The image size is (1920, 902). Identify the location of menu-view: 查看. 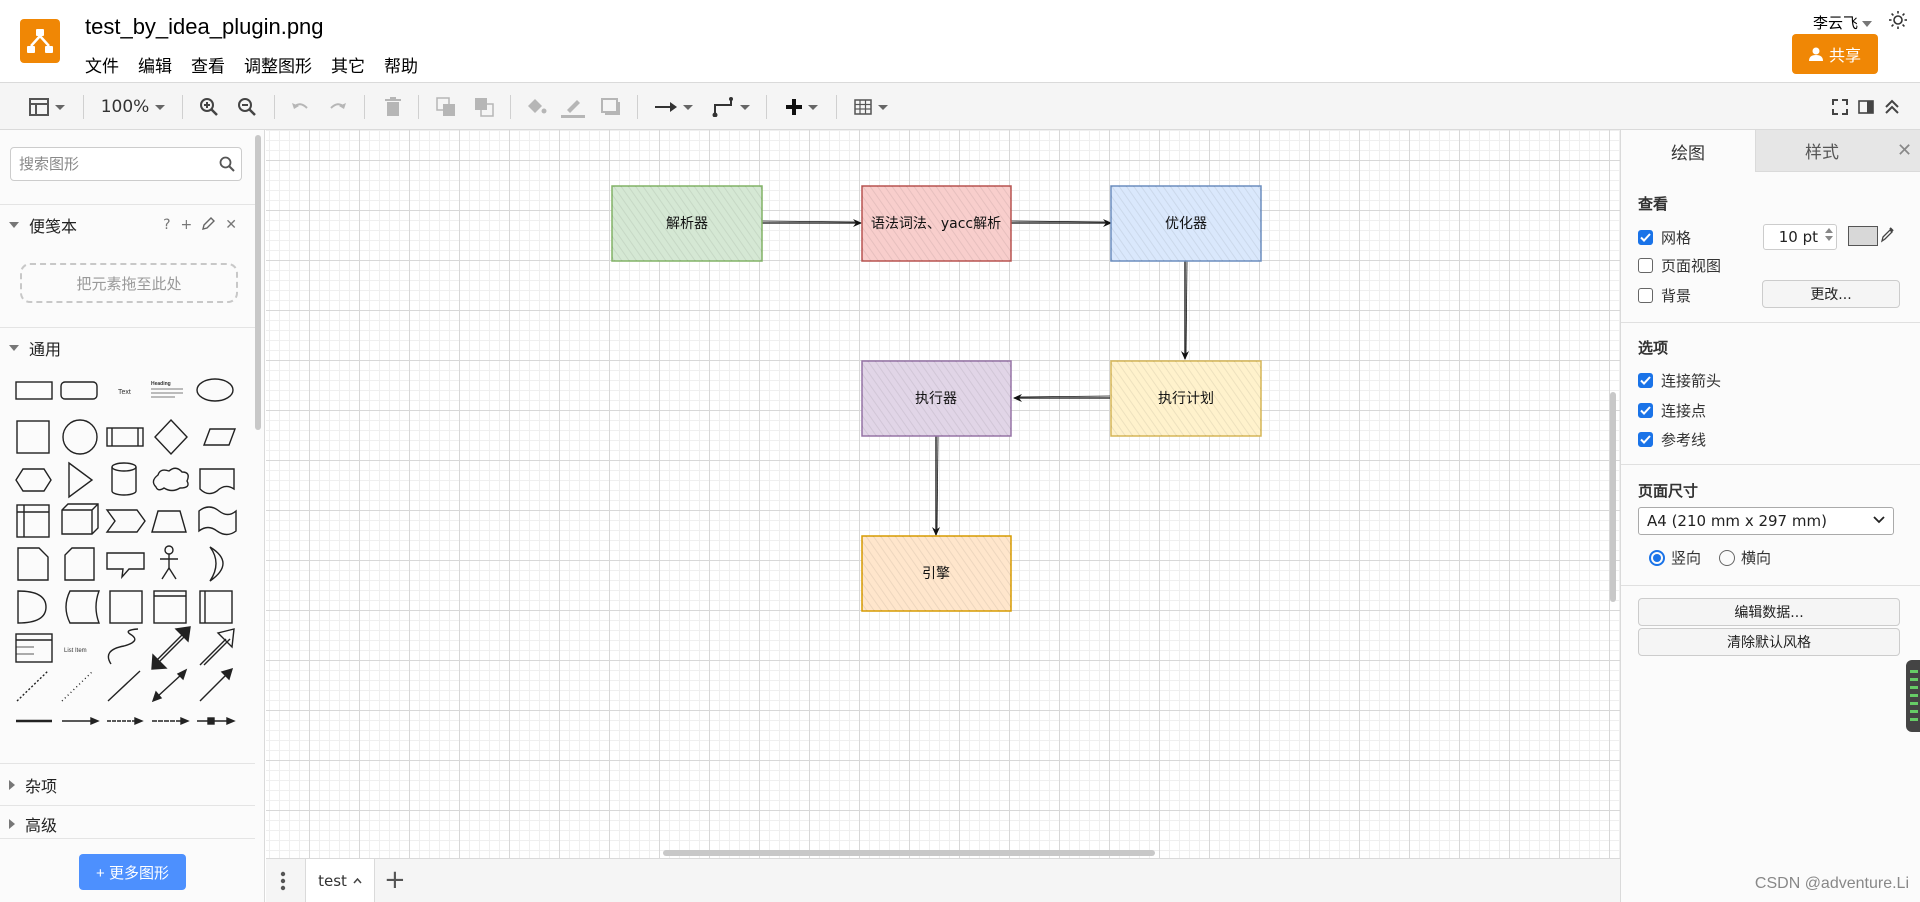
(208, 64).